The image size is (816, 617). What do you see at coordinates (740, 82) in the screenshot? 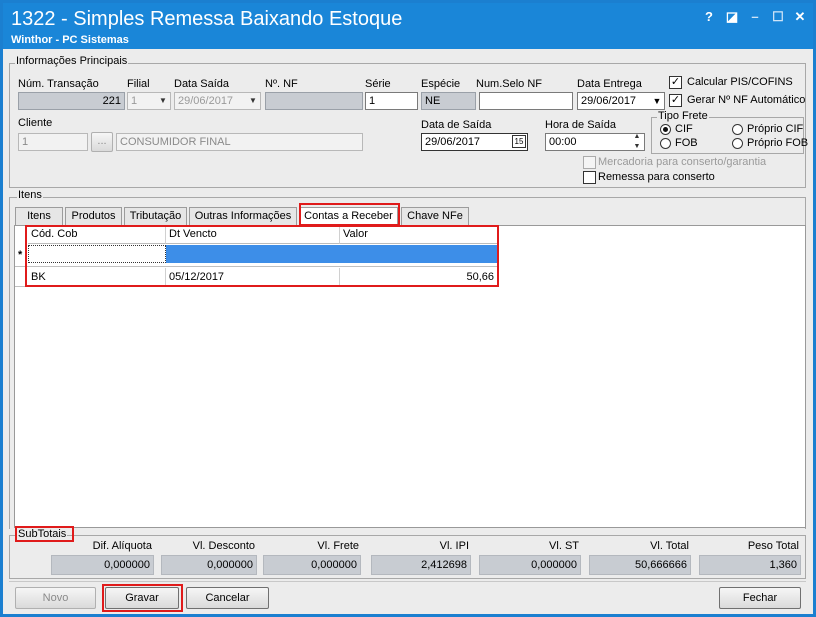
I see `calc-pis-label: Calcular PIS/COFINS` at bounding box center [740, 82].